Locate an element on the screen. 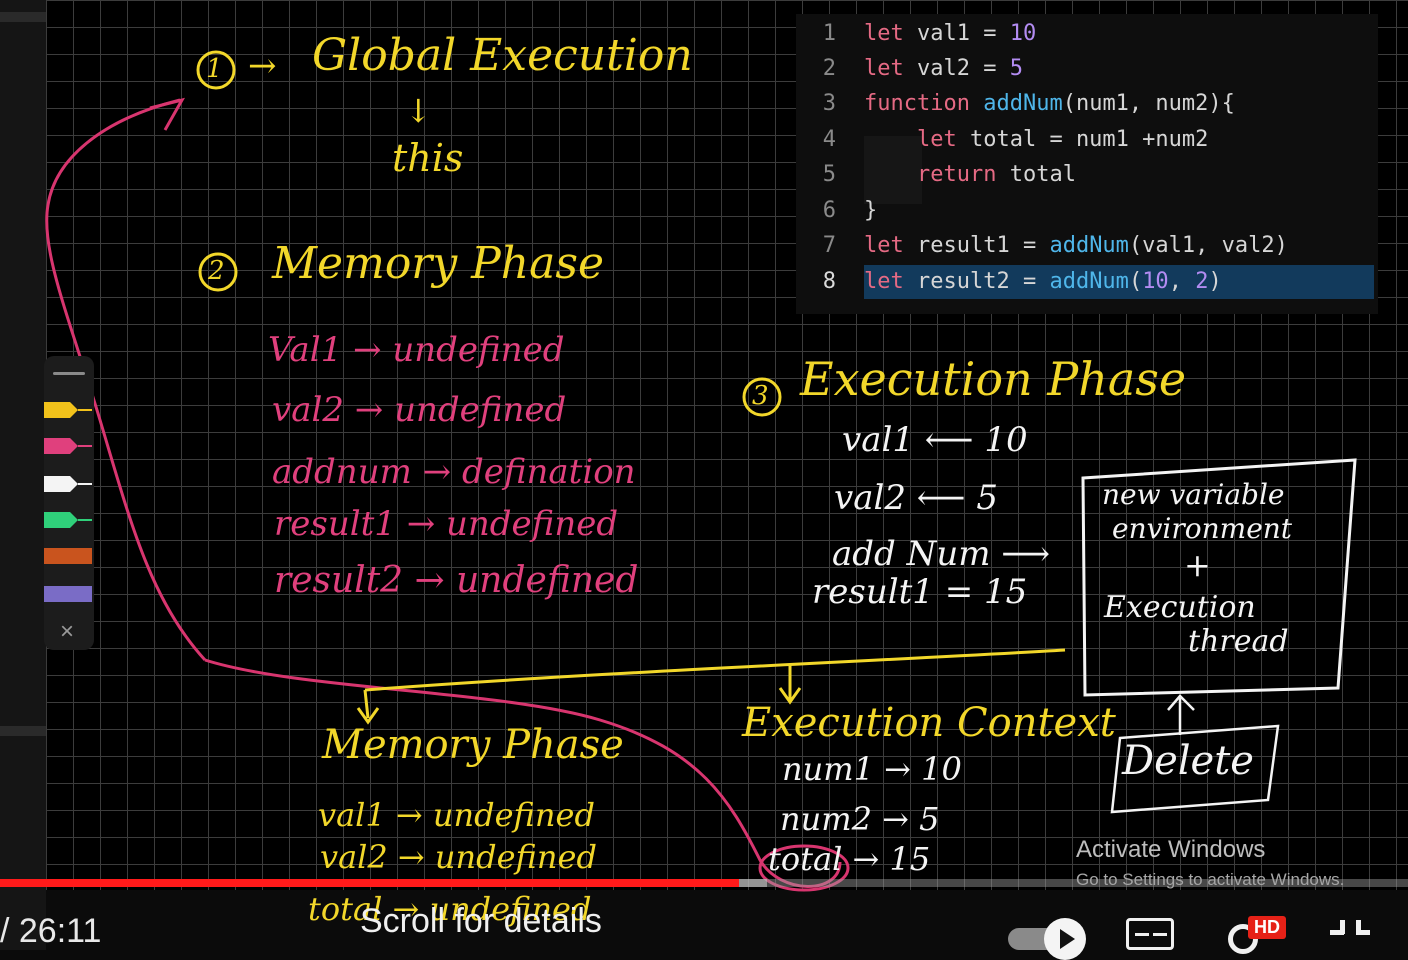 The width and height of the screenshot is (1408, 960). step-number: 1 is located at coordinates (214, 69).